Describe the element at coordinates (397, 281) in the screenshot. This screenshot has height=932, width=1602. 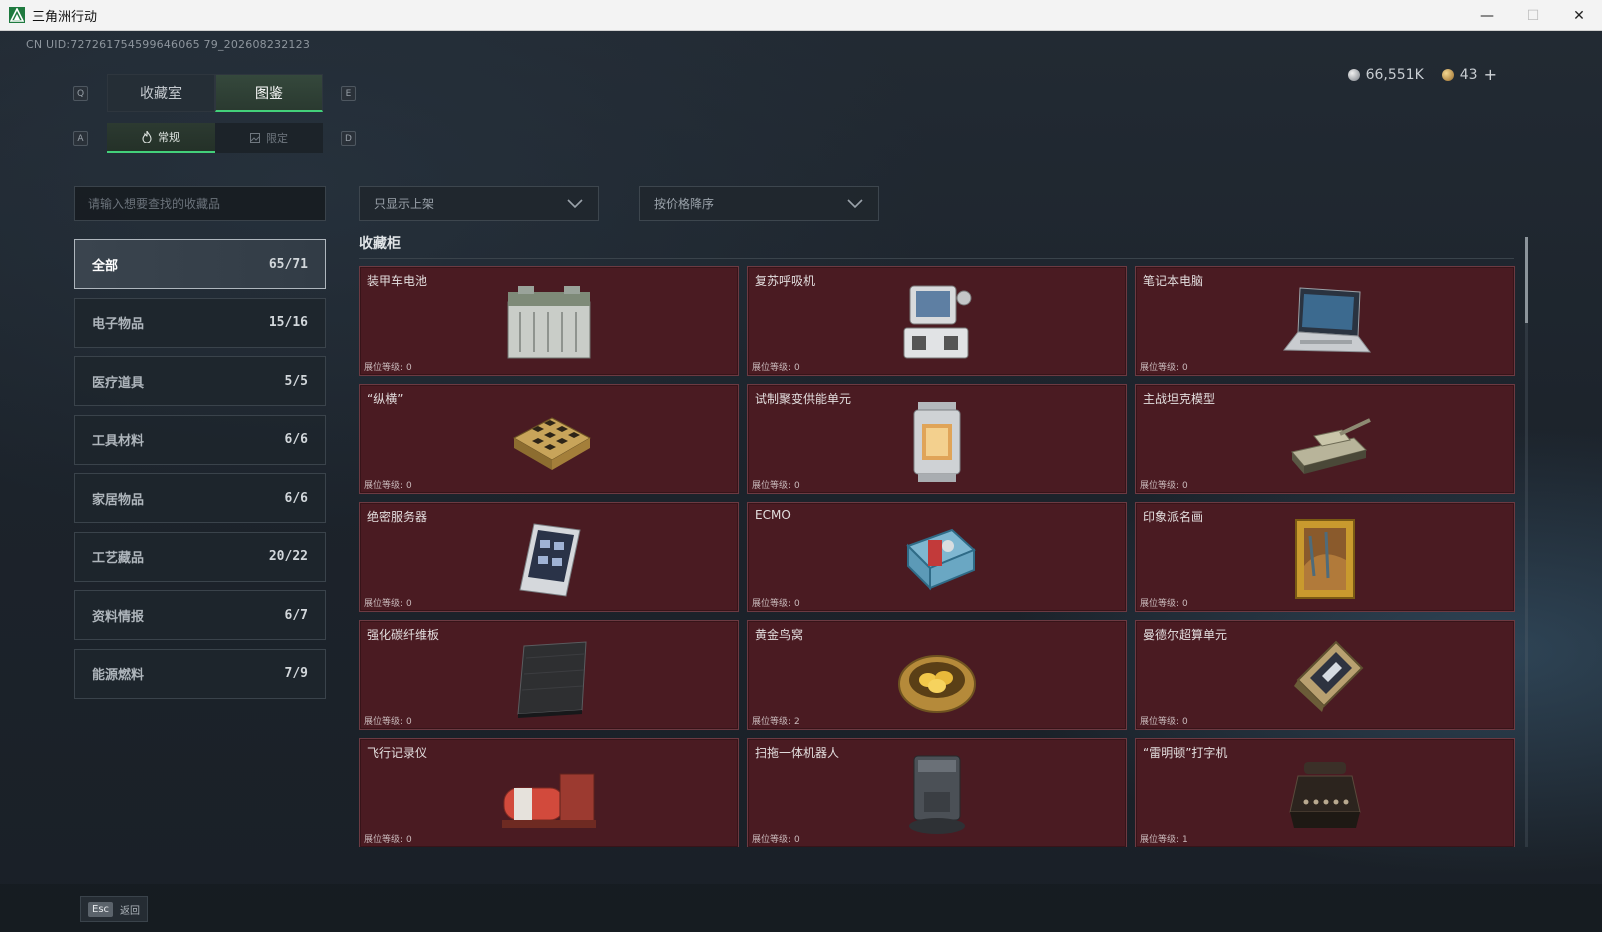
I see `collectible-name: 装甲车电池` at that location.